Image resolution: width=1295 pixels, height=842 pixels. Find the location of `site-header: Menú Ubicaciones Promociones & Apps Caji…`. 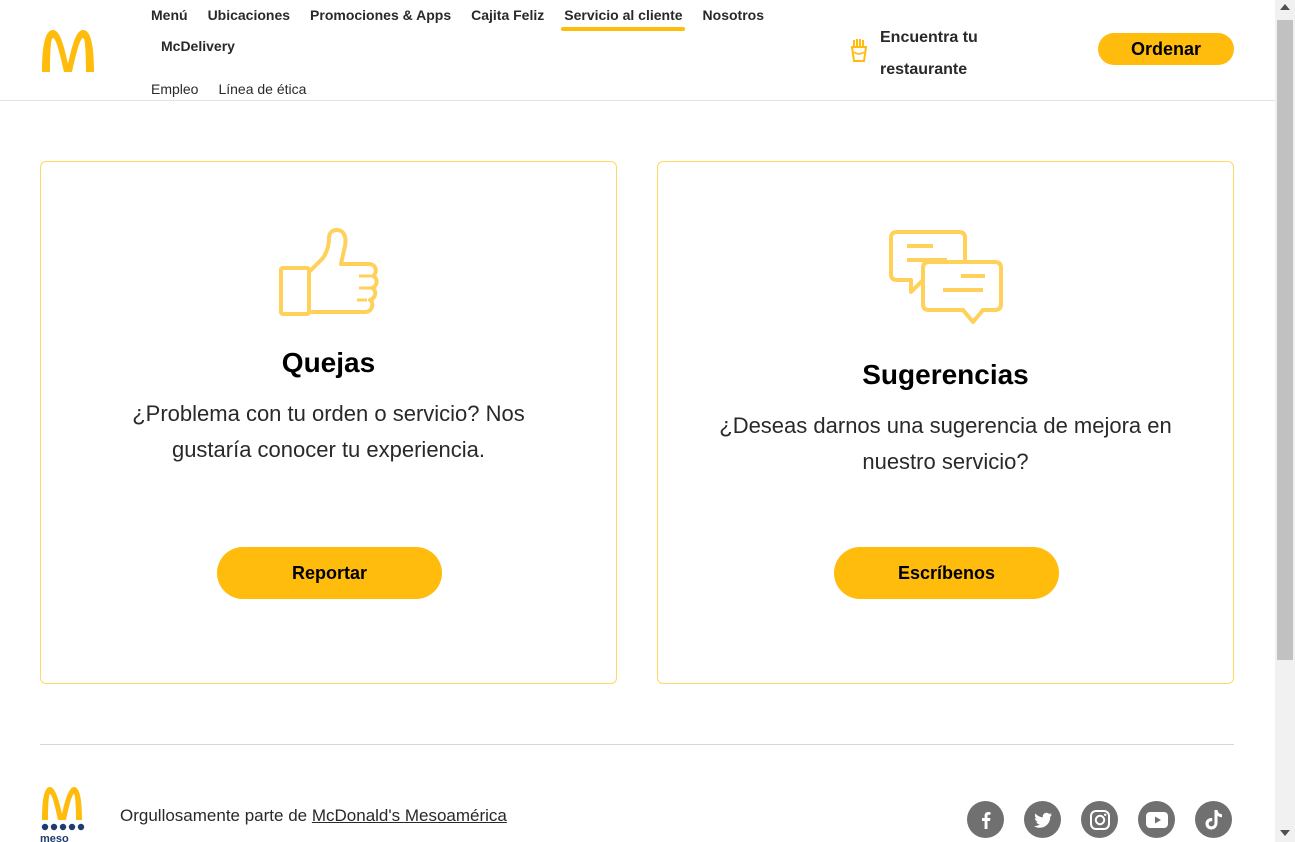

site-header: Menú Ubicaciones Promociones & Apps Caji… is located at coordinates (637, 50).